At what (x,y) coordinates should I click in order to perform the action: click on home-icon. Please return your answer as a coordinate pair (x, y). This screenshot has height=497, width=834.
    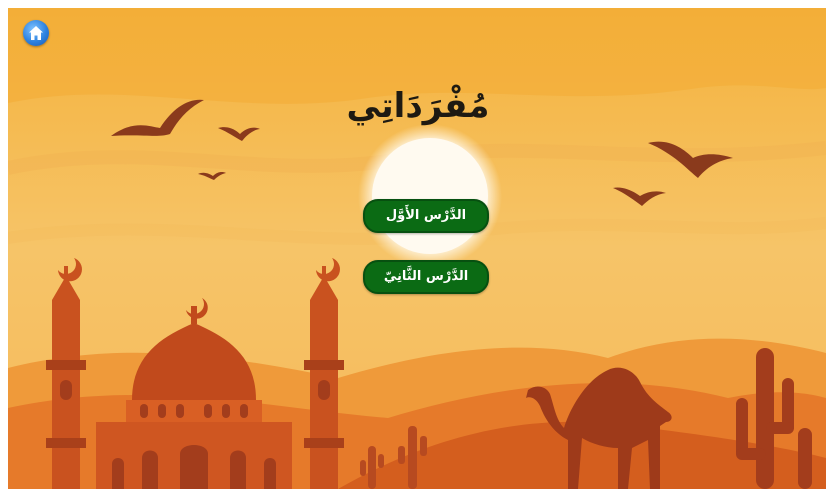
    Looking at the image, I should click on (36, 33).